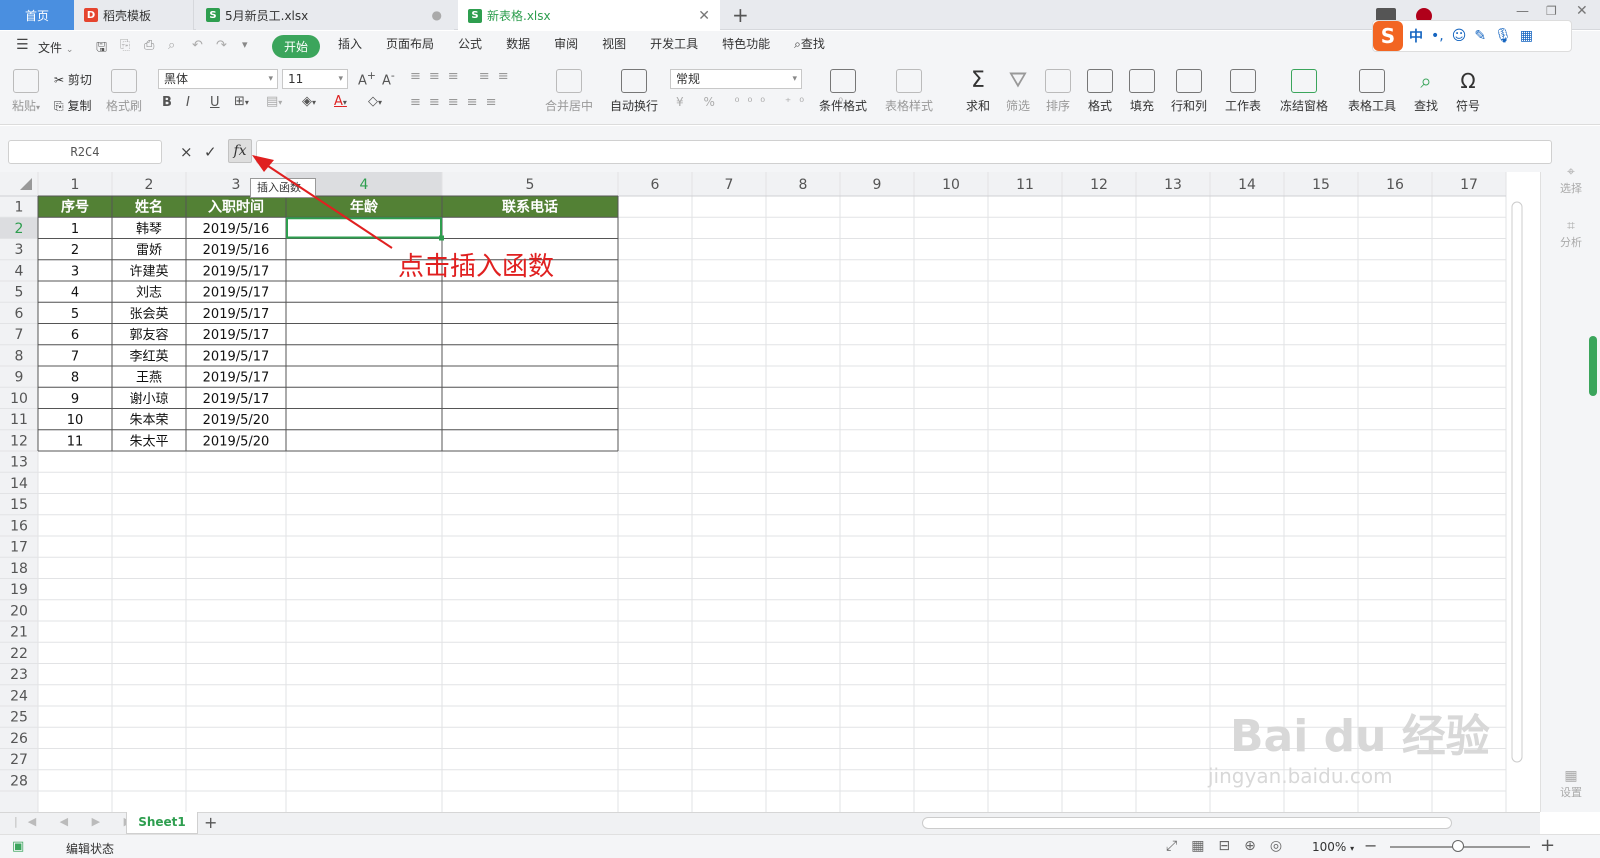 This screenshot has height=858, width=1600. What do you see at coordinates (215, 102) in the screenshot?
I see `underline-icon: U` at bounding box center [215, 102].